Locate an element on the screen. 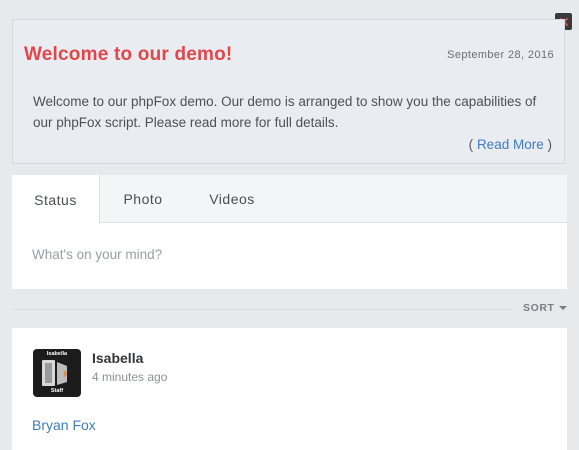  welcome-date: September 28, 2016 is located at coordinates (500, 55).